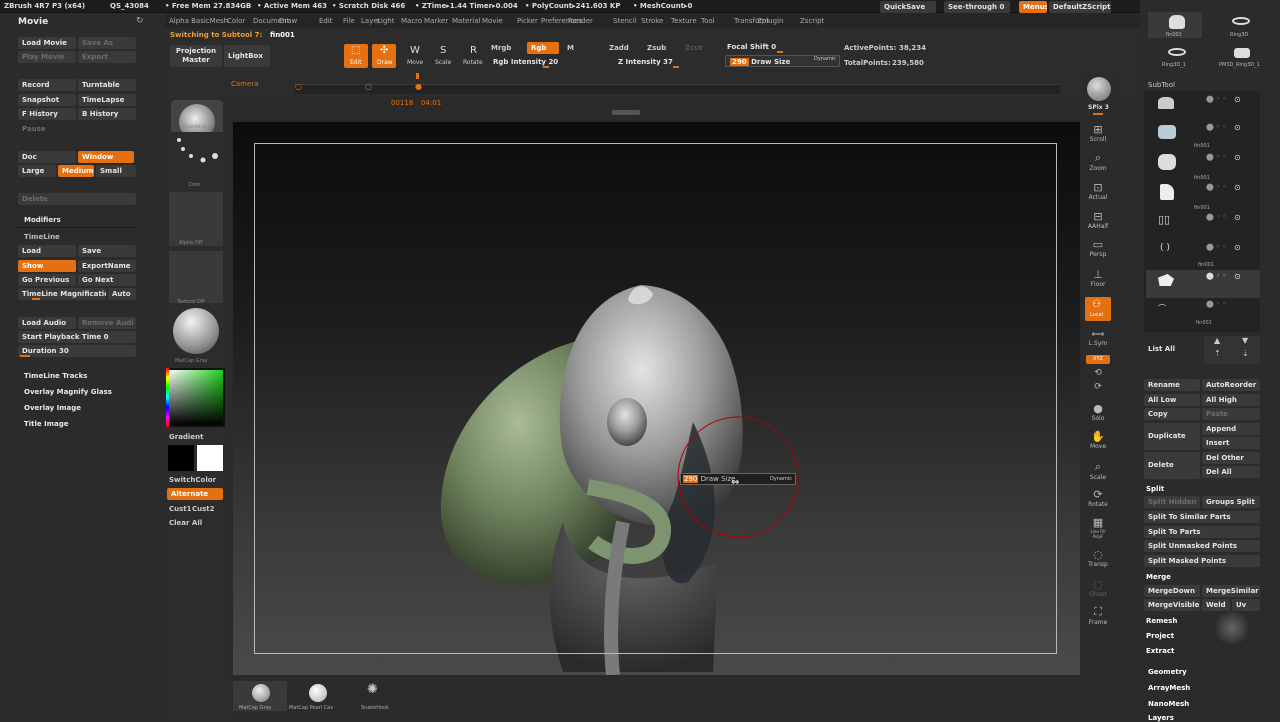  I want to click on groups-split-button: Groups Split, so click(1231, 502).